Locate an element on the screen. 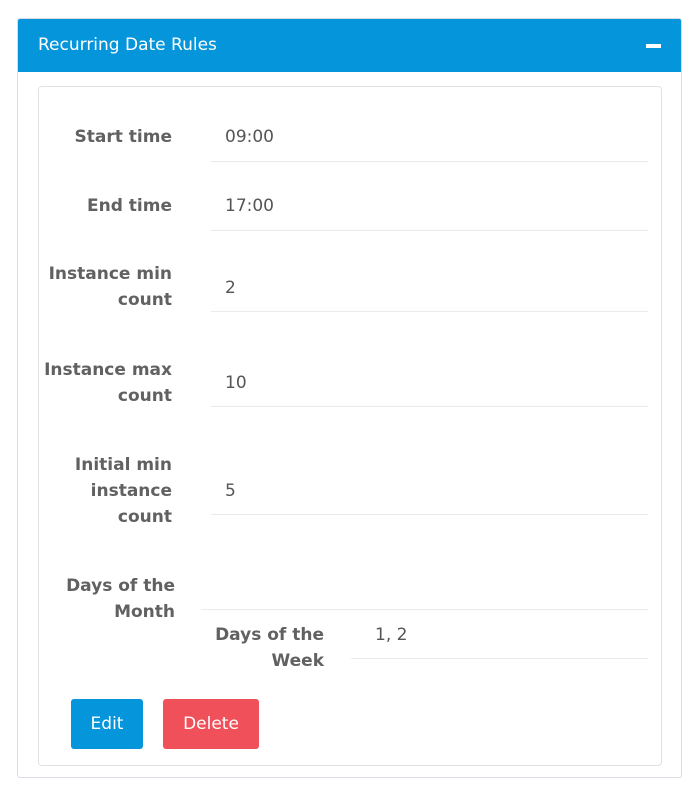 The width and height of the screenshot is (700, 796). field-label-instance-min-count: Instance min count is located at coordinates (110, 287).